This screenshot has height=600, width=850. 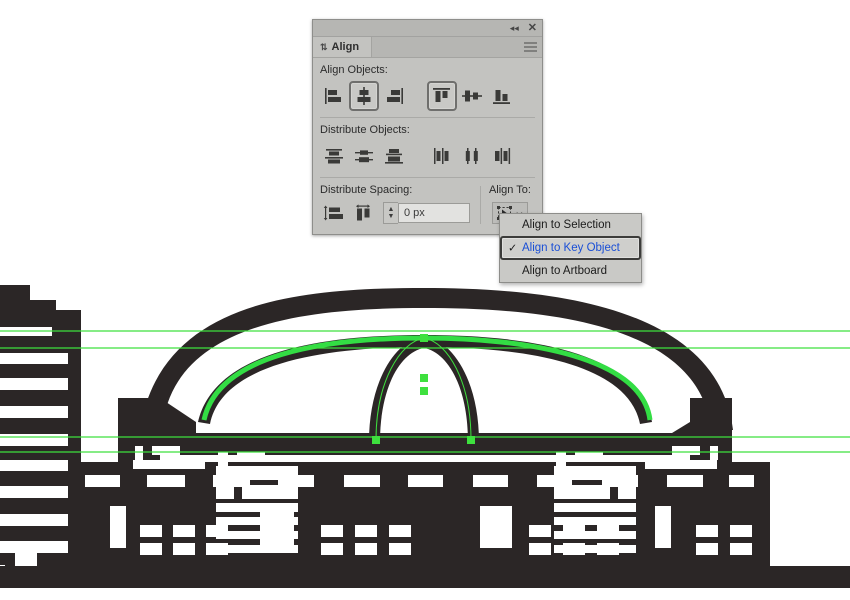 What do you see at coordinates (509, 190) in the screenshot?
I see `align-to-label: Align To:` at bounding box center [509, 190].